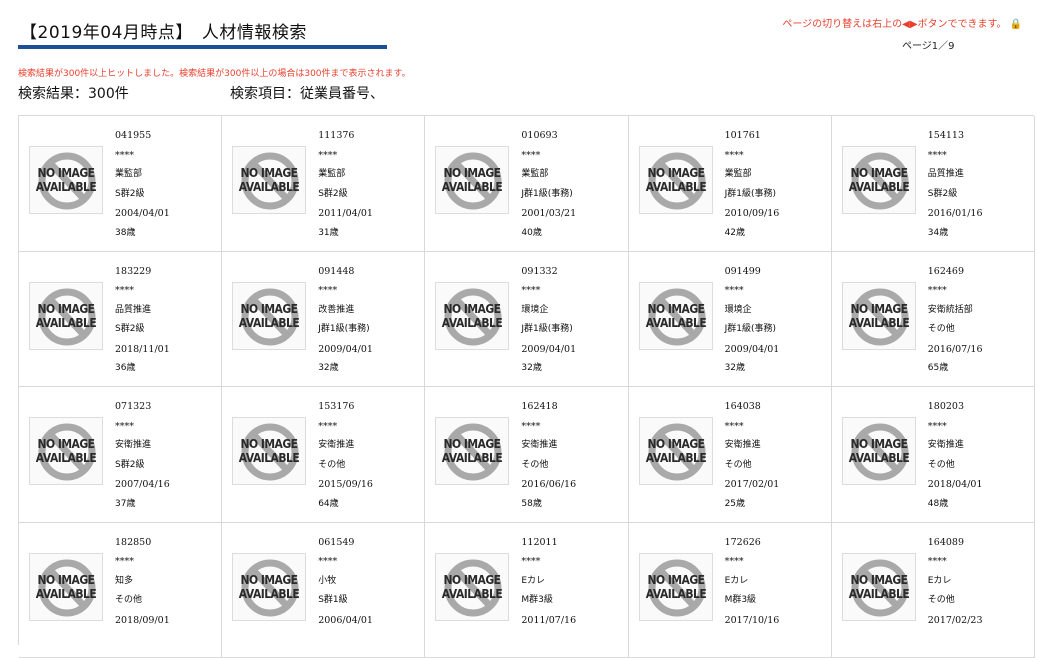  I want to click on employee-department: Eカレ, so click(548, 582).